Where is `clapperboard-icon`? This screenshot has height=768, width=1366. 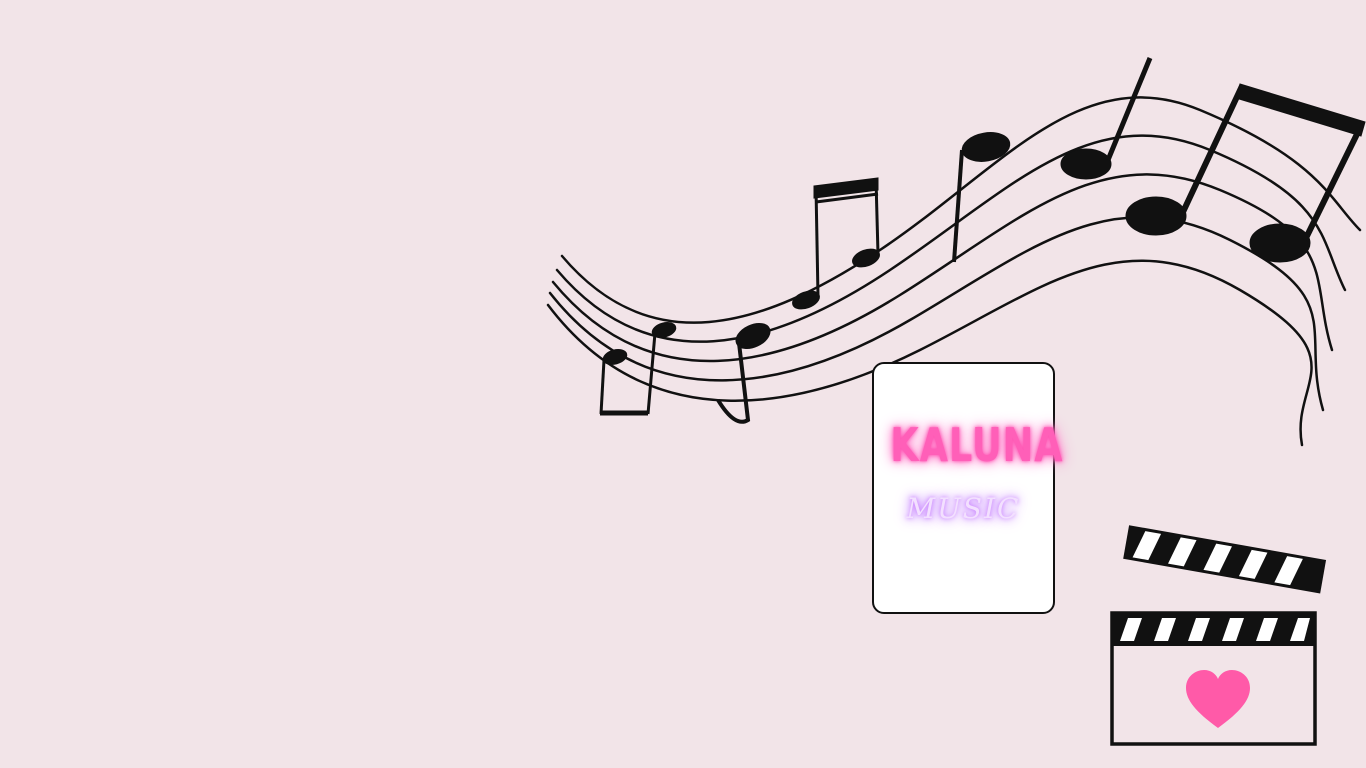 clapperboard-icon is located at coordinates (1218, 635).